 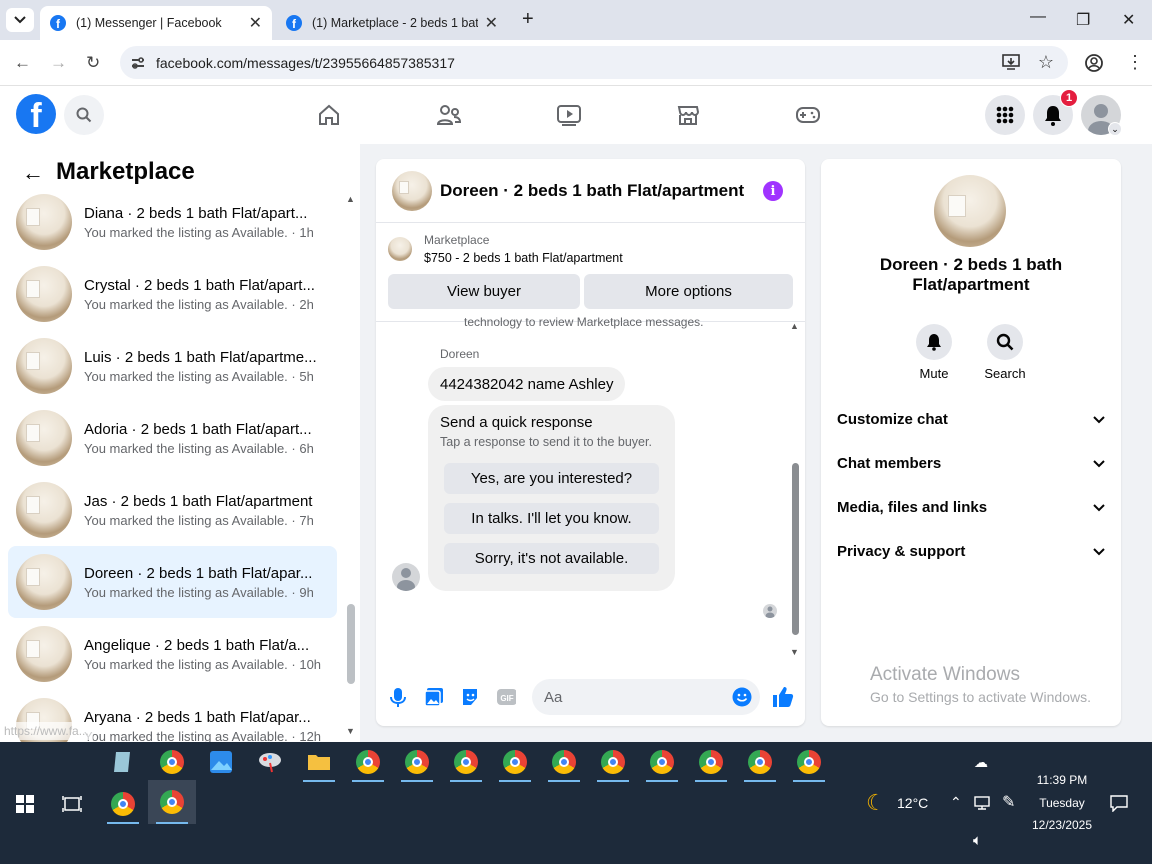 I want to click on row-label: Media, files and links, so click(x=912, y=507).